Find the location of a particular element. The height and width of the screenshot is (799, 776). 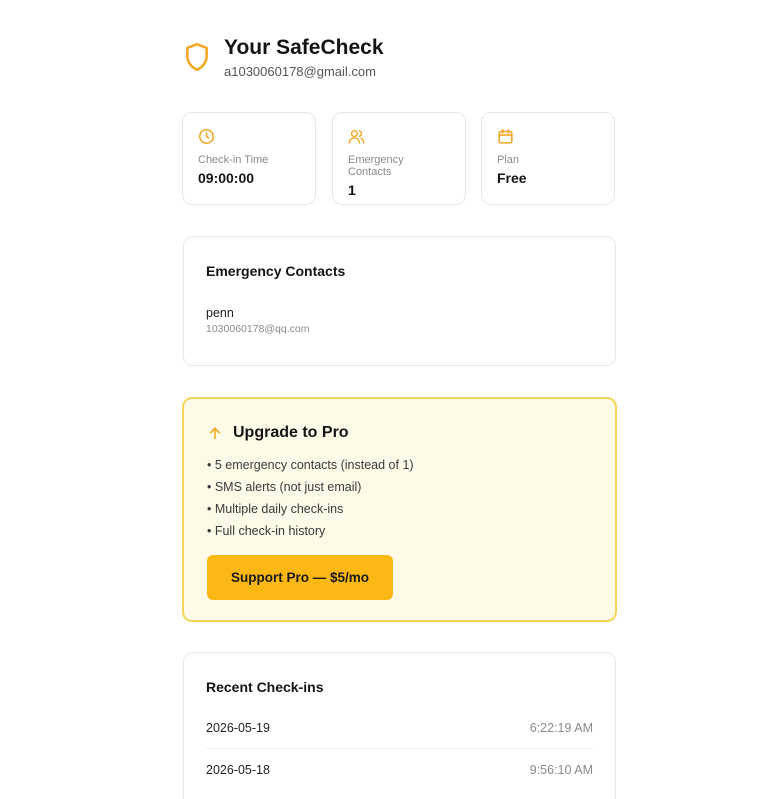

upgrade-feature: • Full check-in history is located at coordinates (266, 531).